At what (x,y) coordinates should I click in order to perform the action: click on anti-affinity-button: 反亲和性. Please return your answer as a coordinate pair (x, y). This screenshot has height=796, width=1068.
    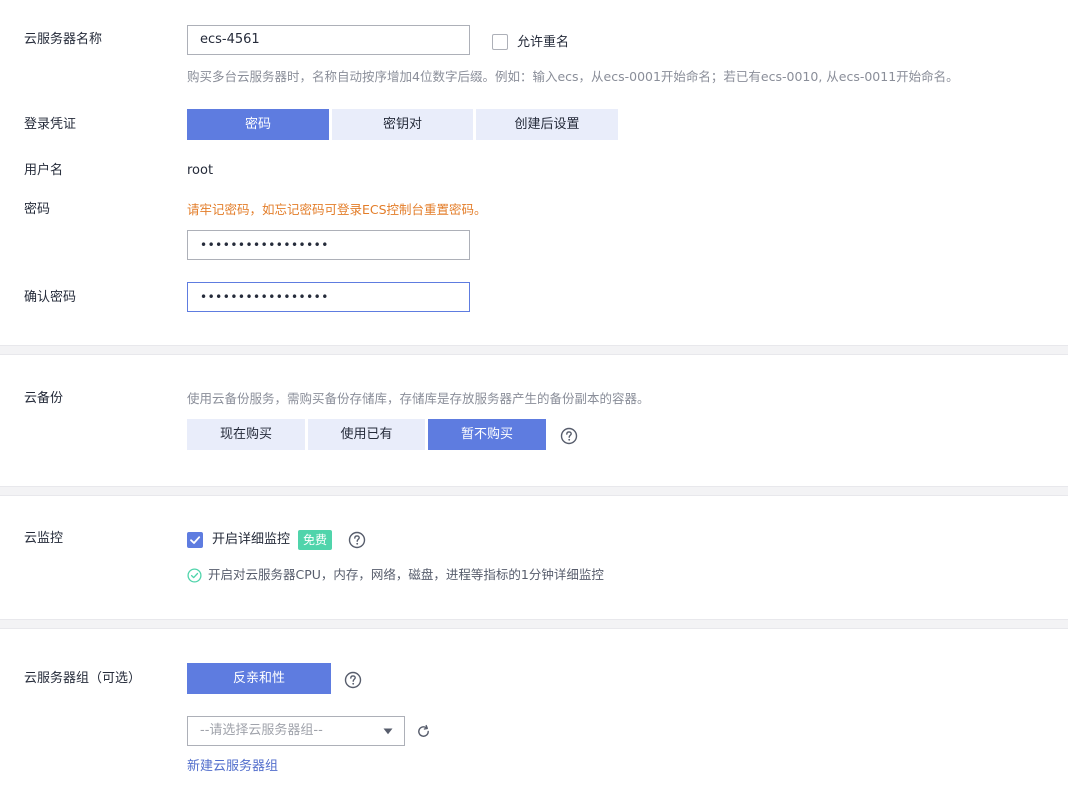
    Looking at the image, I should click on (259, 678).